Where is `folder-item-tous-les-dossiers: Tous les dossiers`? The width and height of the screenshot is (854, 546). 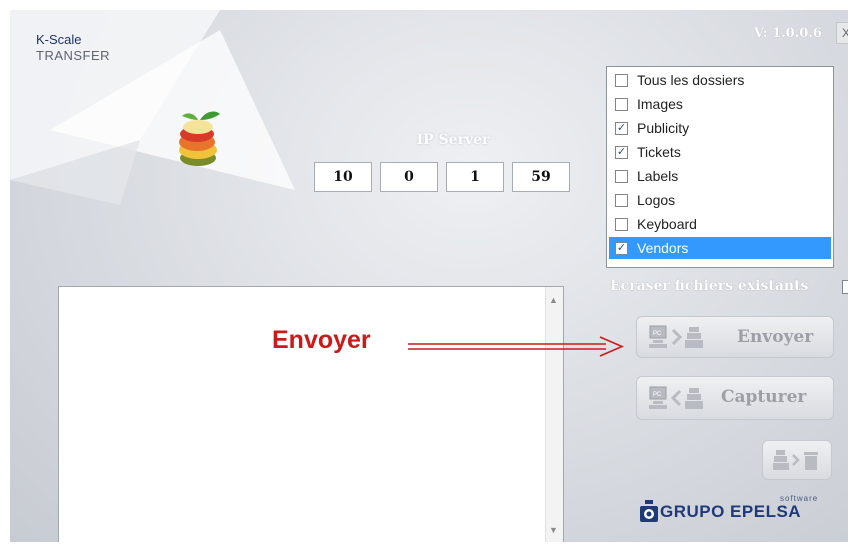
folder-item-tous-les-dossiers: Tous les dossiers is located at coordinates (720, 80).